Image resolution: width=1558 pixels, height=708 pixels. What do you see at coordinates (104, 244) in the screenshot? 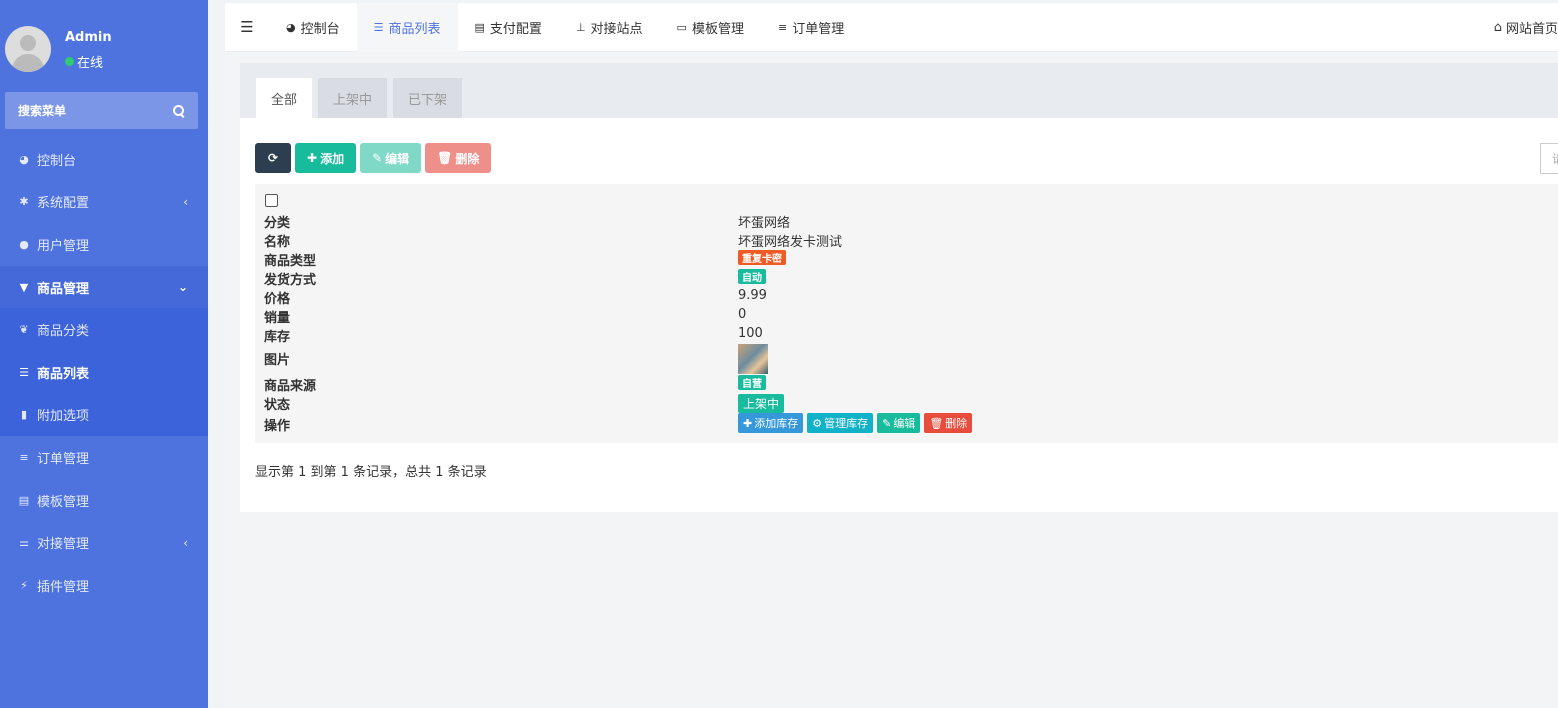
I see `sidebar-item-users: ● 用户管理` at bounding box center [104, 244].